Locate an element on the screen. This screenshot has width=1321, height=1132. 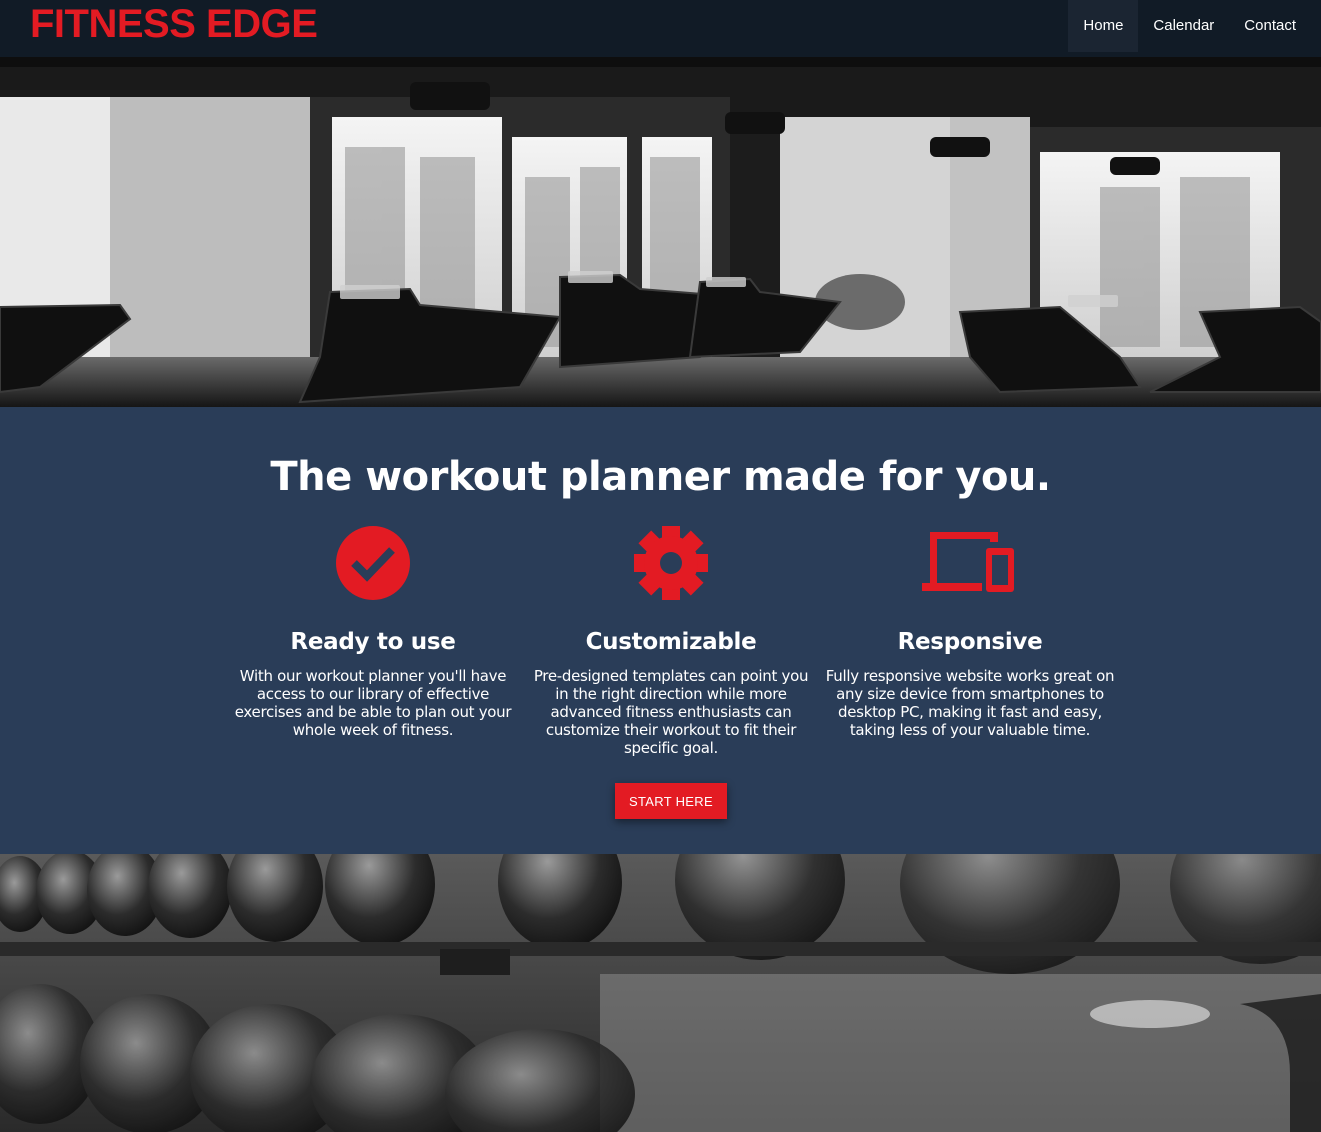
nav-item-contact: Contact is located at coordinates (1270, 26).